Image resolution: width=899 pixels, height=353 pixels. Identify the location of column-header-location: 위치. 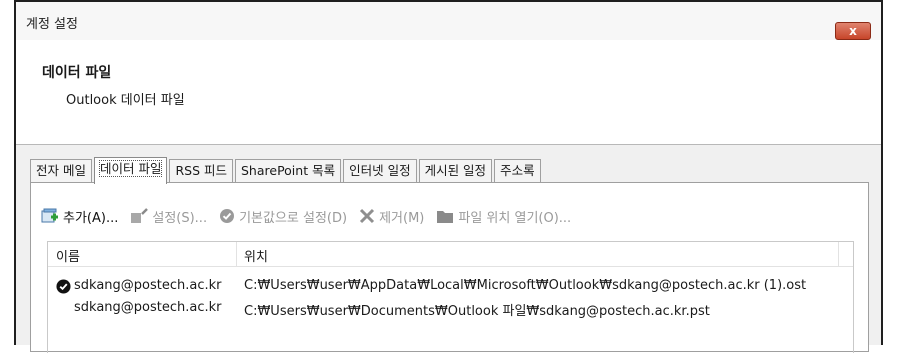
(256, 255).